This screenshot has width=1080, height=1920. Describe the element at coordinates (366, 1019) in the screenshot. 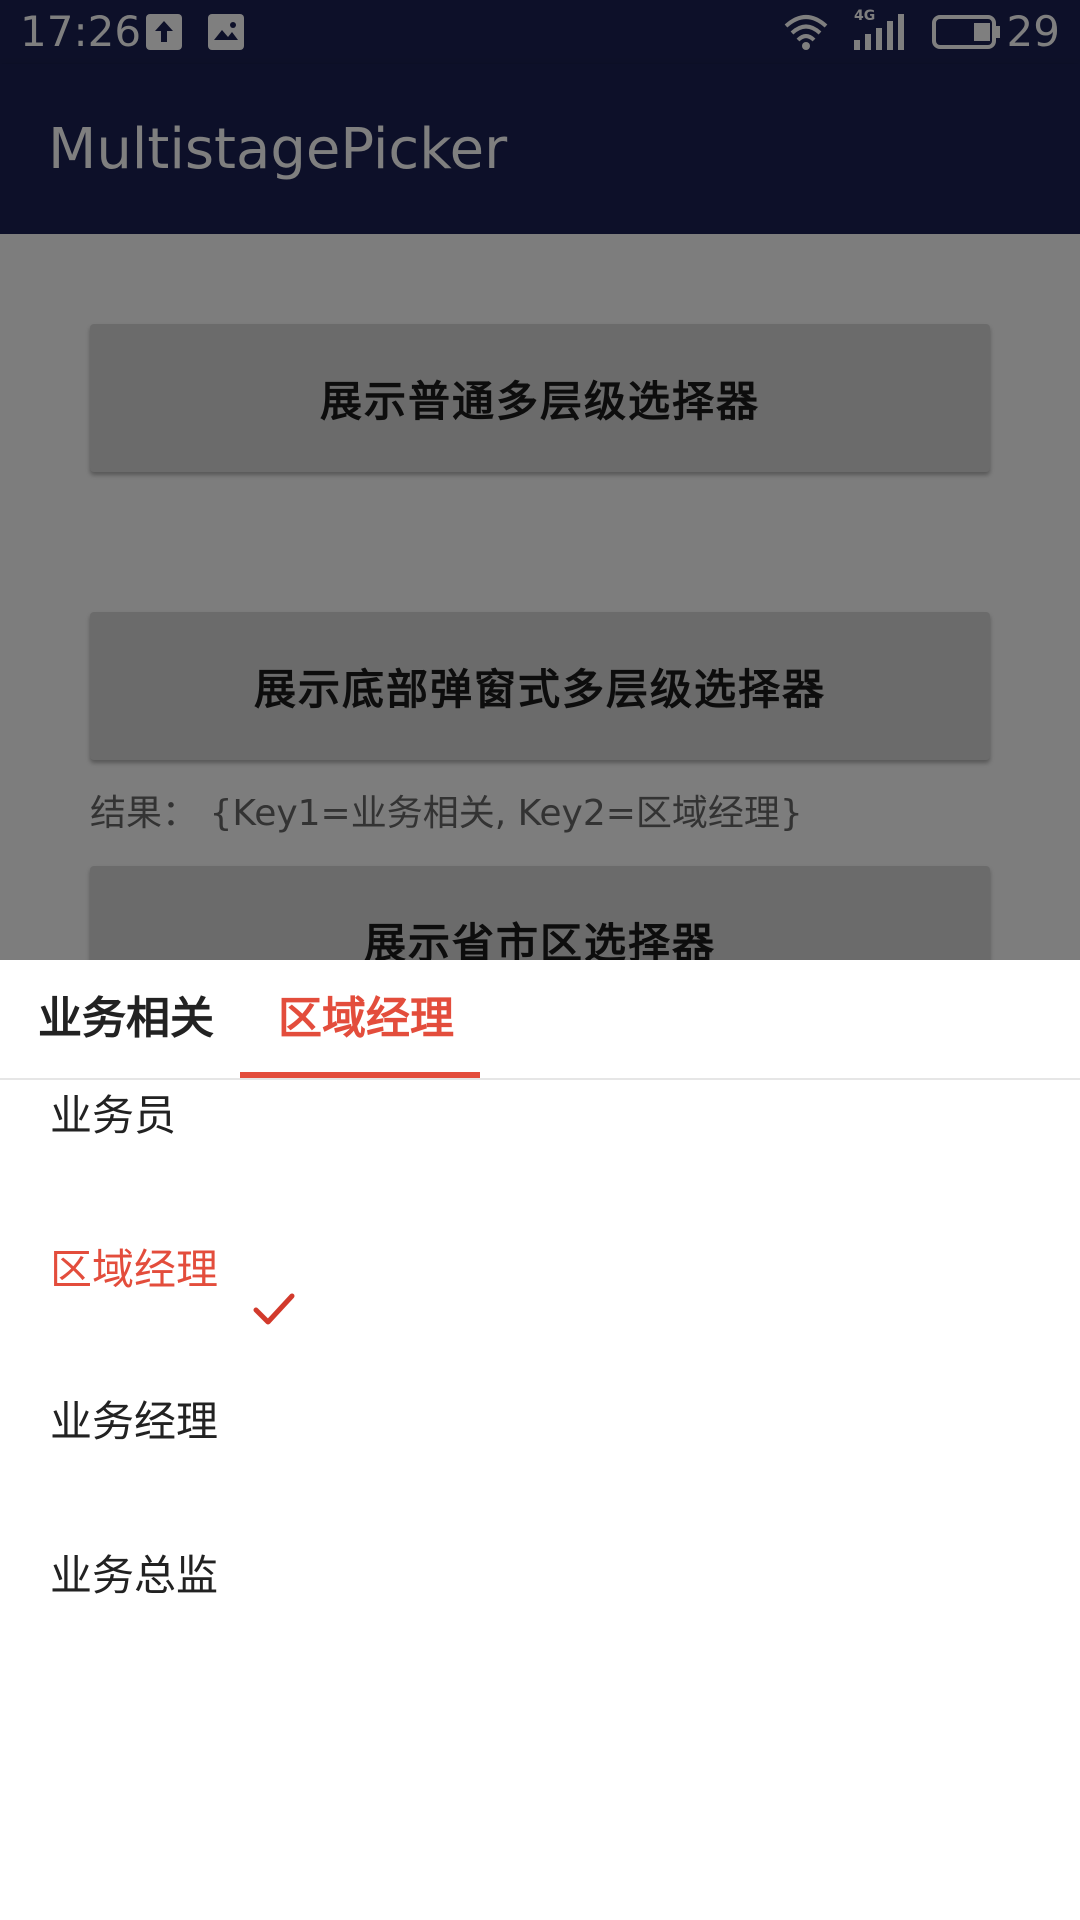

I see `tab-region-manager: 区域经理` at that location.